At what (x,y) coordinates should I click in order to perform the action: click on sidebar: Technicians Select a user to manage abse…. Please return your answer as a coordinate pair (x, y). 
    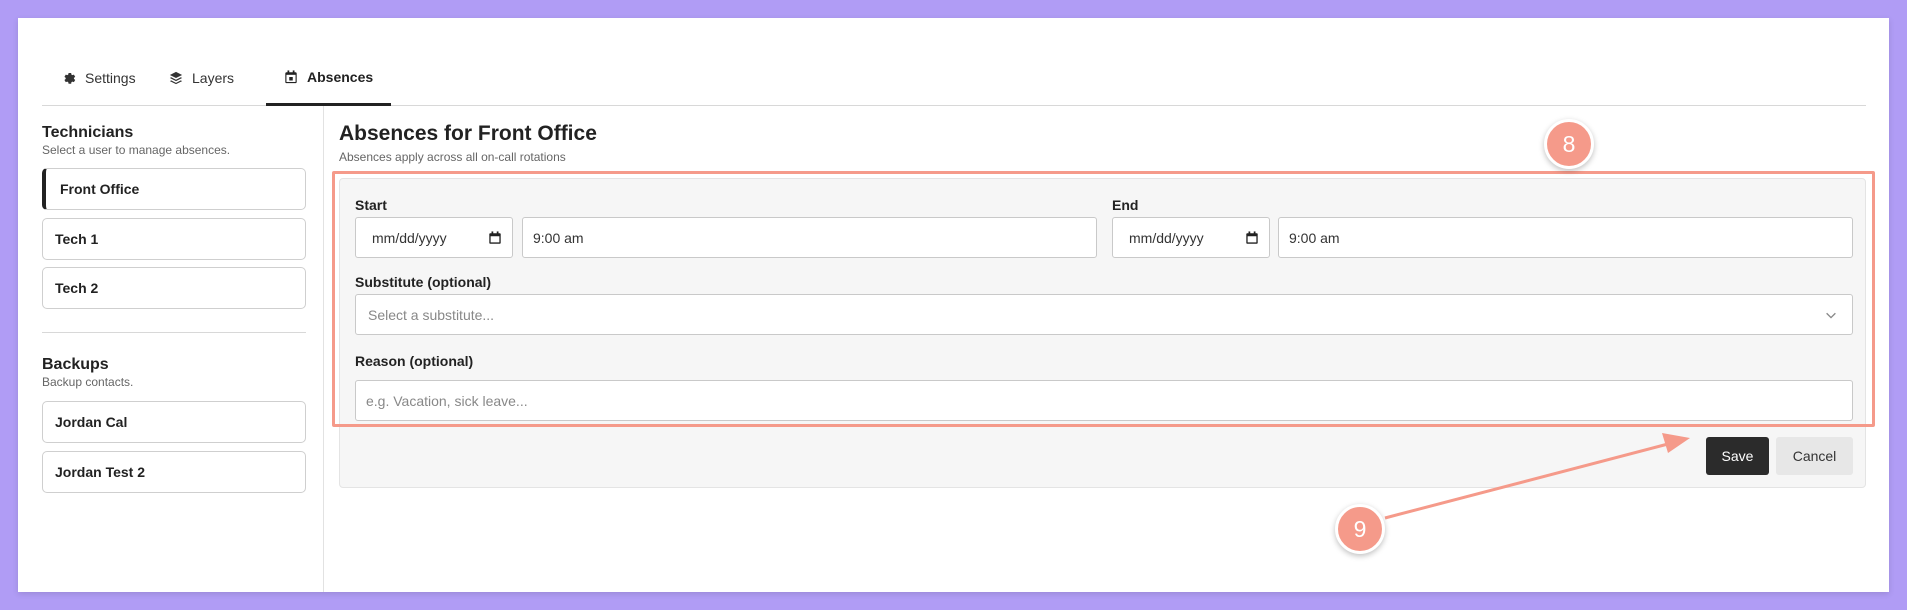
    Looking at the image, I should click on (183, 349).